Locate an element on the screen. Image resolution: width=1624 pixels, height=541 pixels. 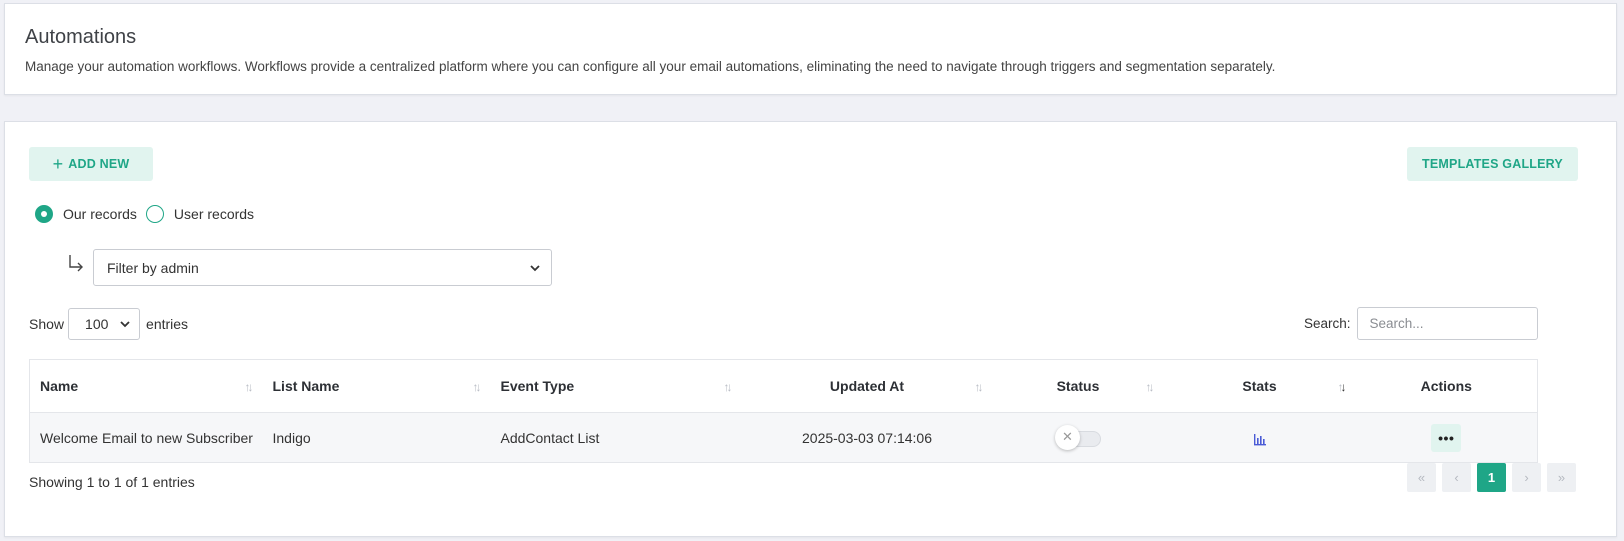
cell-actions: ••• is located at coordinates (1446, 437).